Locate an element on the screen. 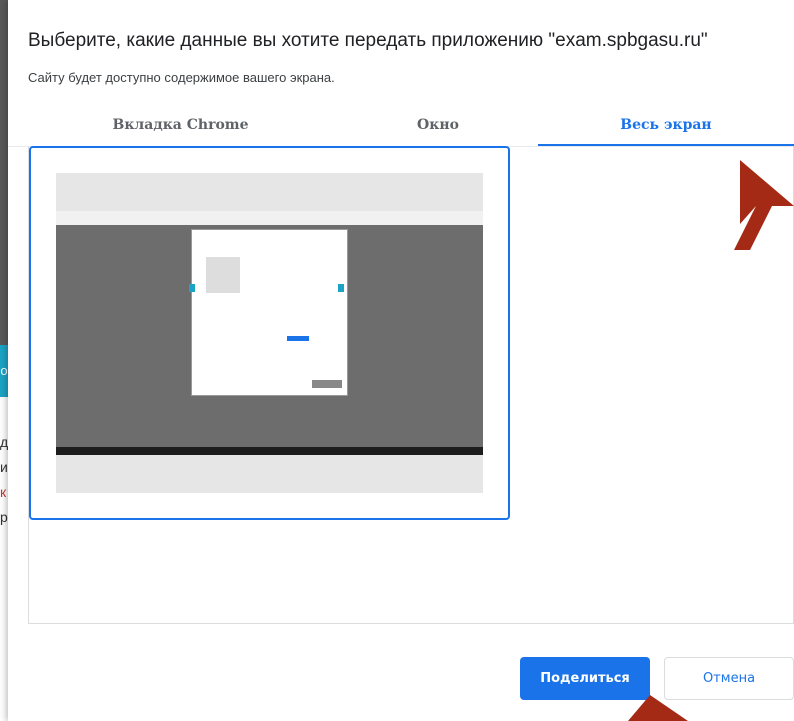 The height and width of the screenshot is (721, 794). background-char: к is located at coordinates (3, 492).